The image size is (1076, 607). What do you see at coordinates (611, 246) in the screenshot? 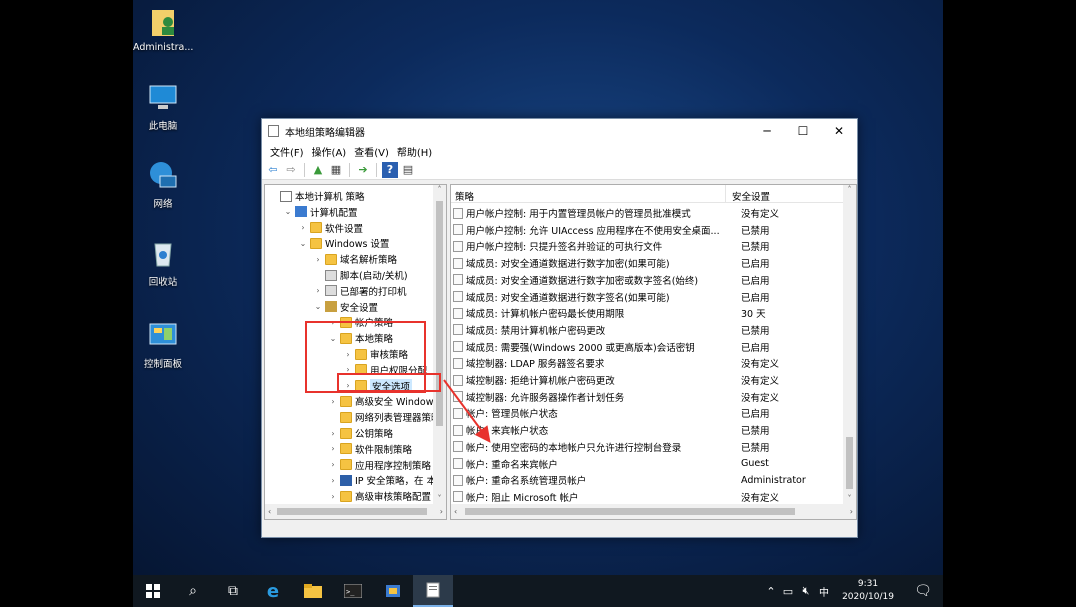
I see `list-item: 用户帐户控制: 只提升签名并验证的可执行文件 已禁用` at bounding box center [611, 246].